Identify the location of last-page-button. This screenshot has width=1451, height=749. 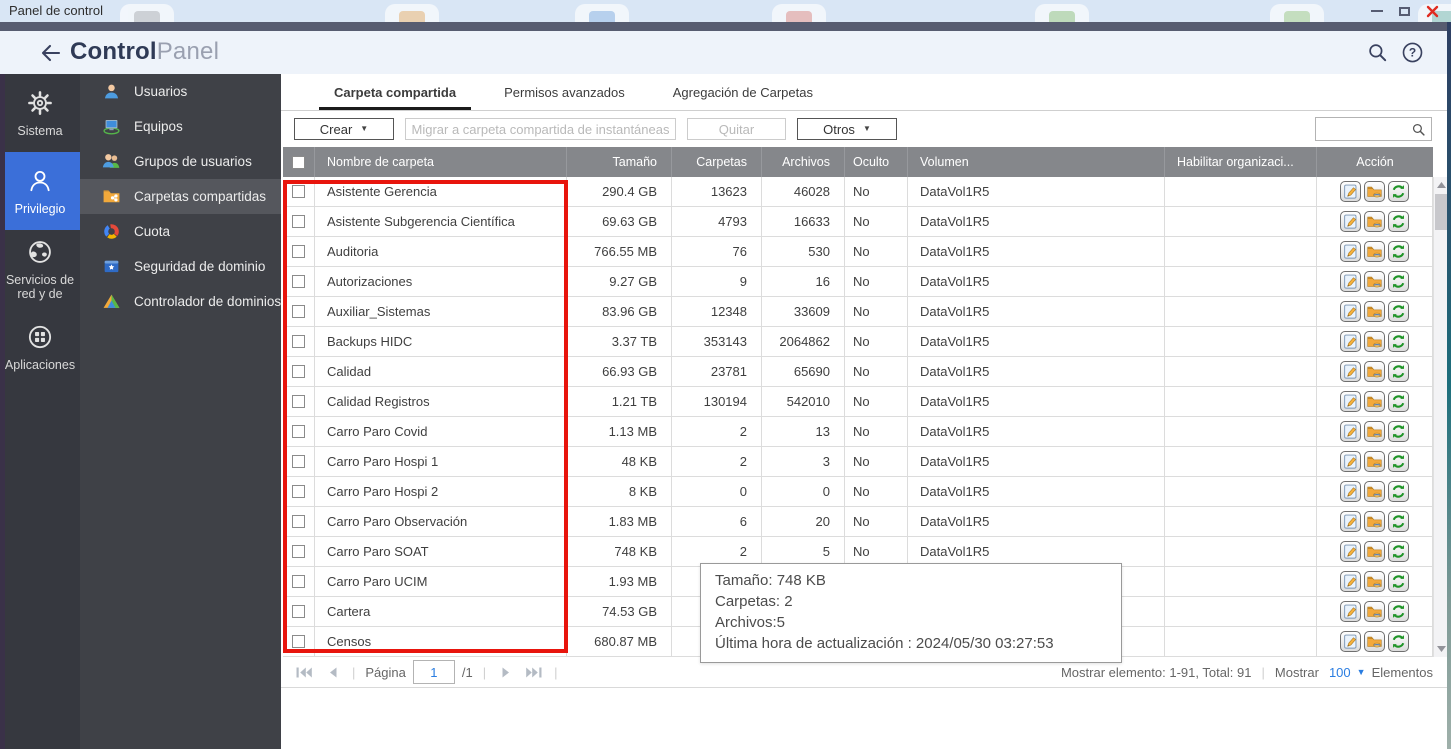
(534, 672).